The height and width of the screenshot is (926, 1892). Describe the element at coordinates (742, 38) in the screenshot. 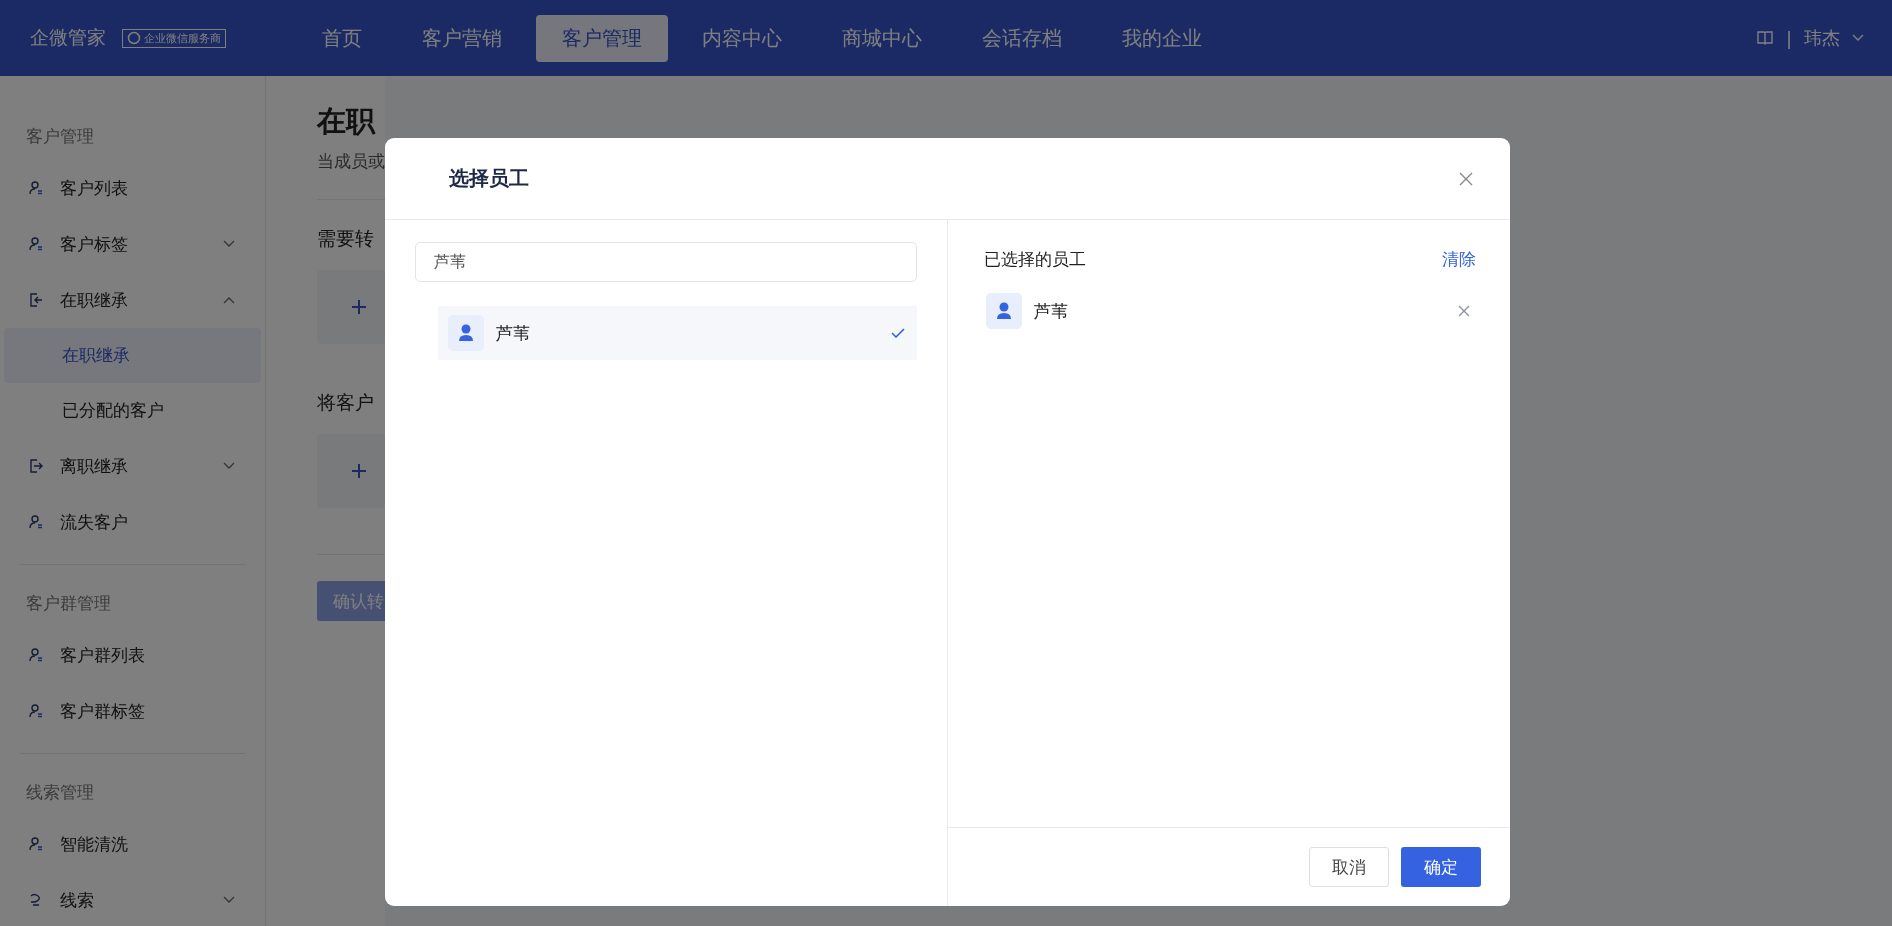

I see `nav-tab: 内容中心` at that location.